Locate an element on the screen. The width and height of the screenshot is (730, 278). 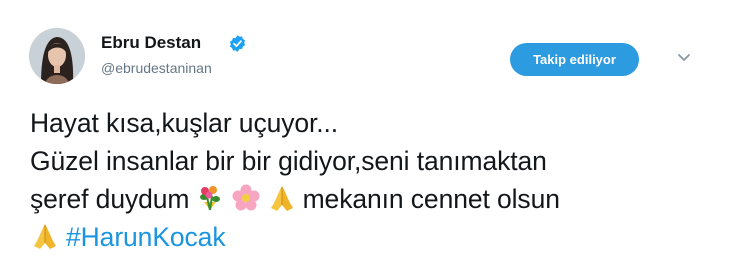
cherry-blossom-emoji is located at coordinates (246, 198).